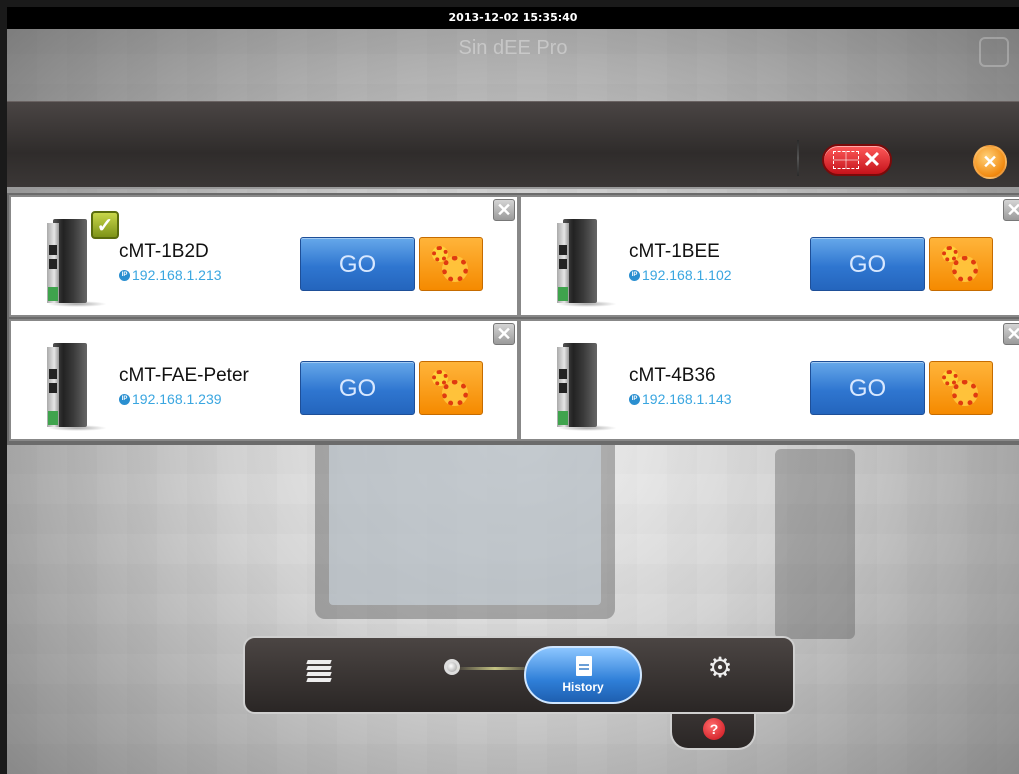 This screenshot has height=774, width=1019. Describe the element at coordinates (687, 399) in the screenshot. I see `device-ip-text: 192.168.1.143` at that location.